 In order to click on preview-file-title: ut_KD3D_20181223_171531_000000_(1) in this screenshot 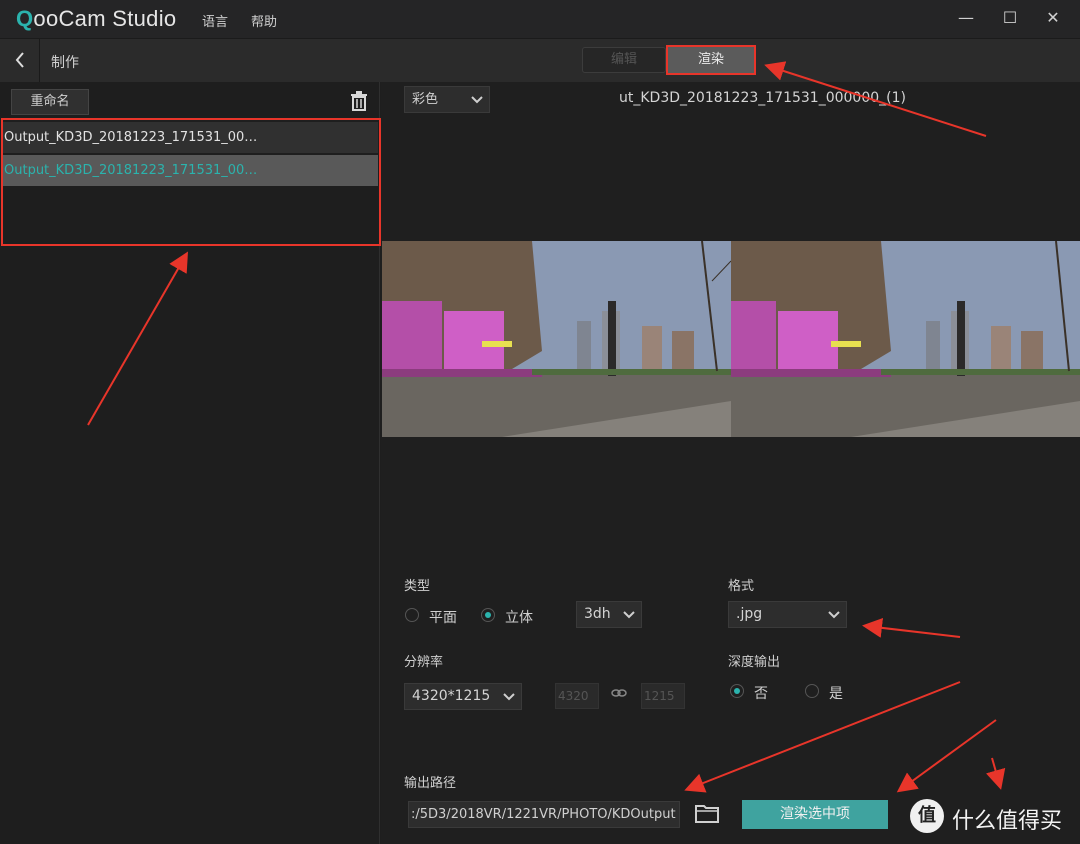, I will do `click(762, 98)`.